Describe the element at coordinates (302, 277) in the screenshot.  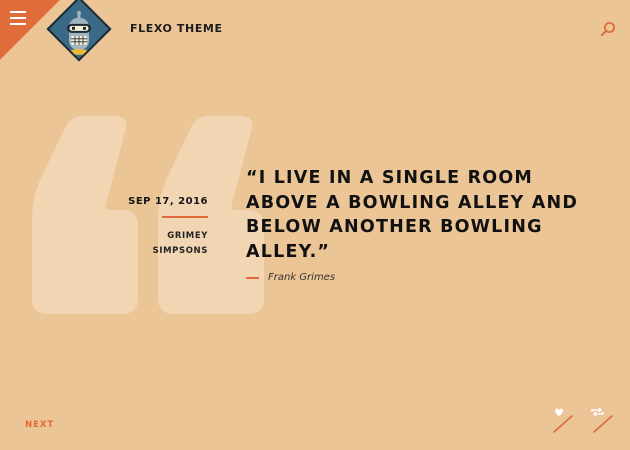
I see `citation-name: Frank Grimes` at that location.